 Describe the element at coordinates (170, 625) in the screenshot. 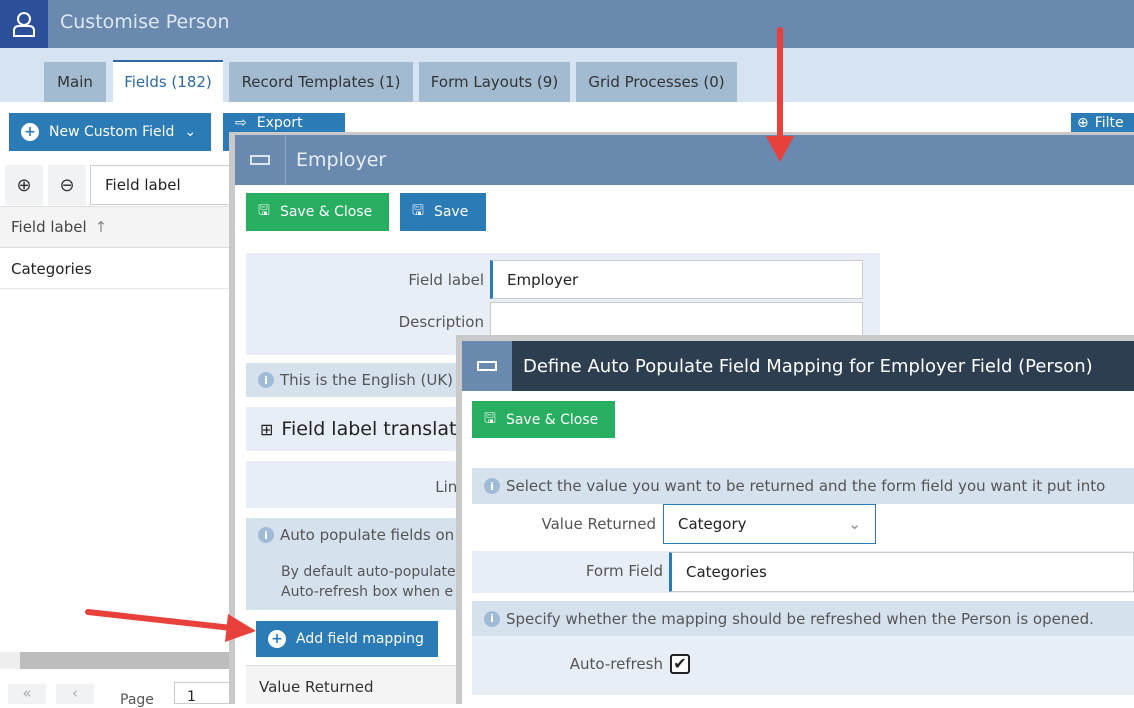

I see `arrow-right-icon` at that location.